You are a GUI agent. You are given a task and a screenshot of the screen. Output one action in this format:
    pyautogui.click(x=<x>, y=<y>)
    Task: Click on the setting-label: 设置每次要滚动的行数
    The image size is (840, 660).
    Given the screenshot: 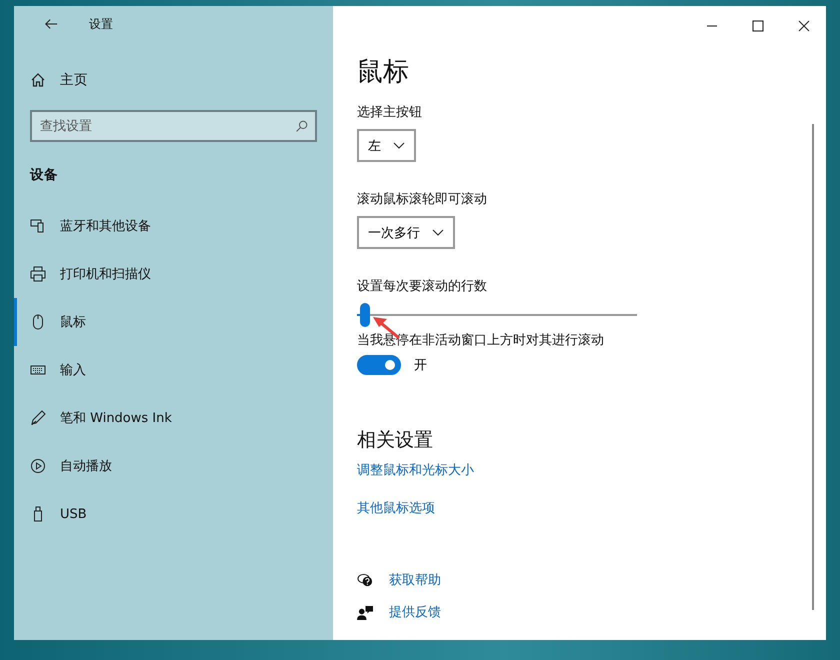 What is the action you would take?
    pyautogui.click(x=422, y=286)
    